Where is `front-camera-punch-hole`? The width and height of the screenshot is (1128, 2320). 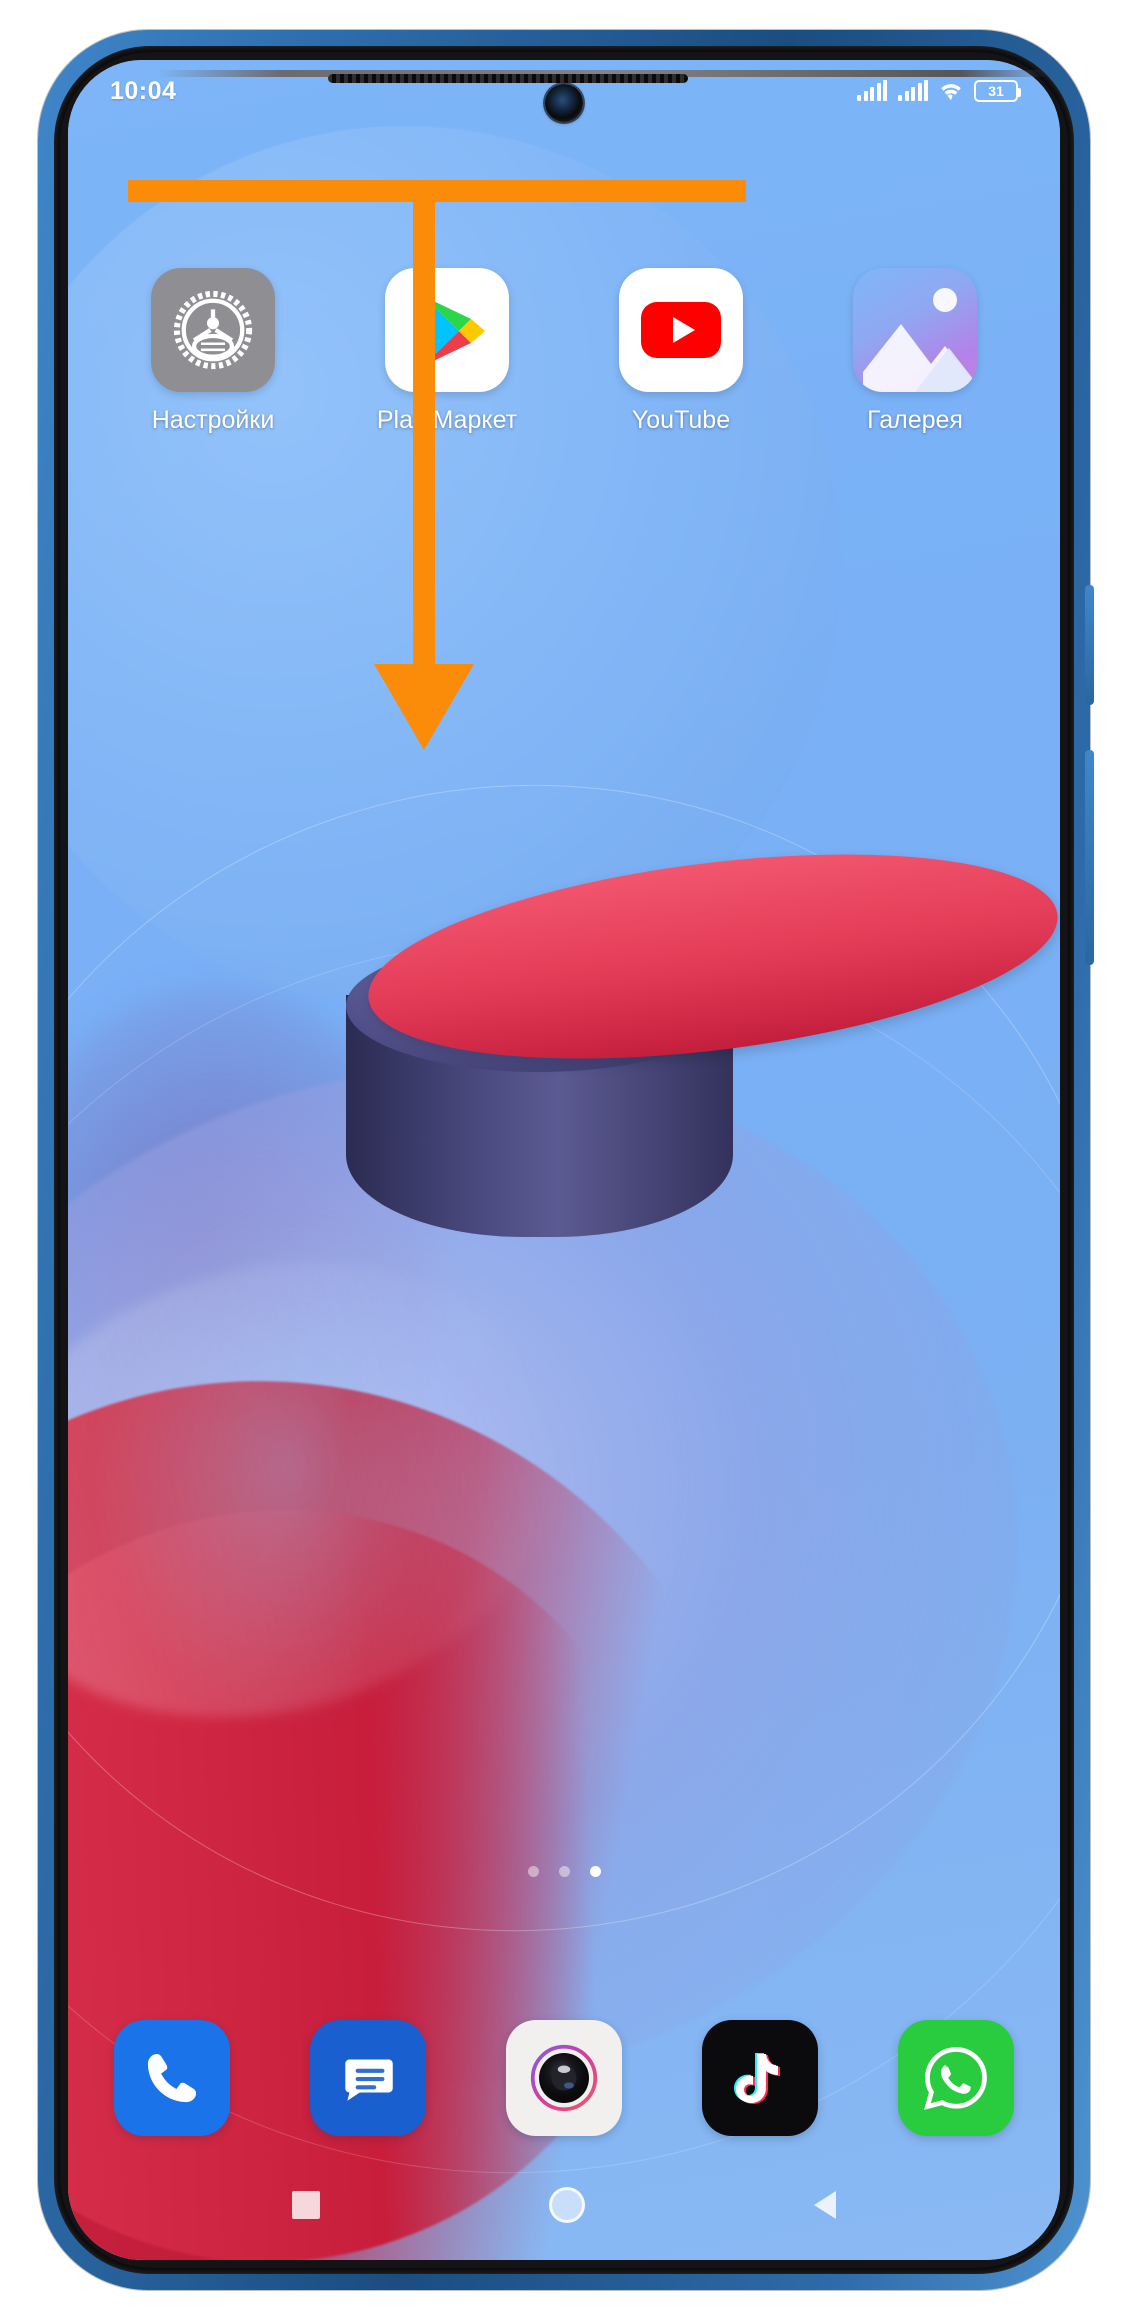 front-camera-punch-hole is located at coordinates (564, 103).